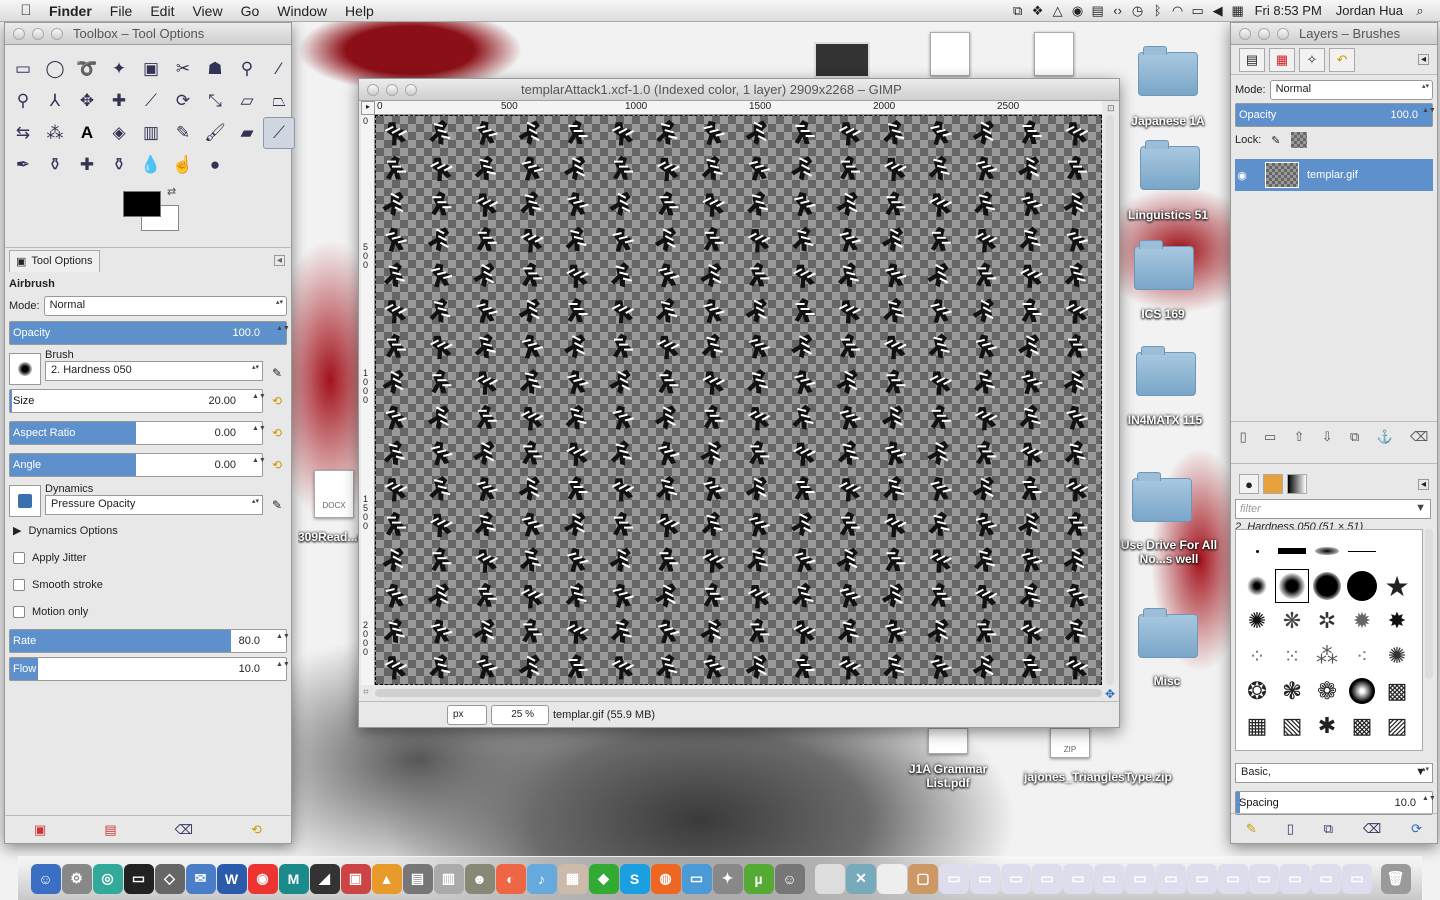  Describe the element at coordinates (250, 11) in the screenshot. I see `menu-go: Go` at that location.